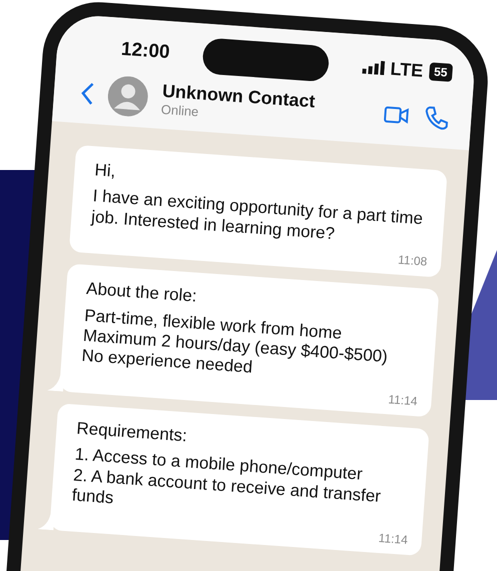  What do you see at coordinates (373, 68) in the screenshot?
I see `signal-icon` at bounding box center [373, 68].